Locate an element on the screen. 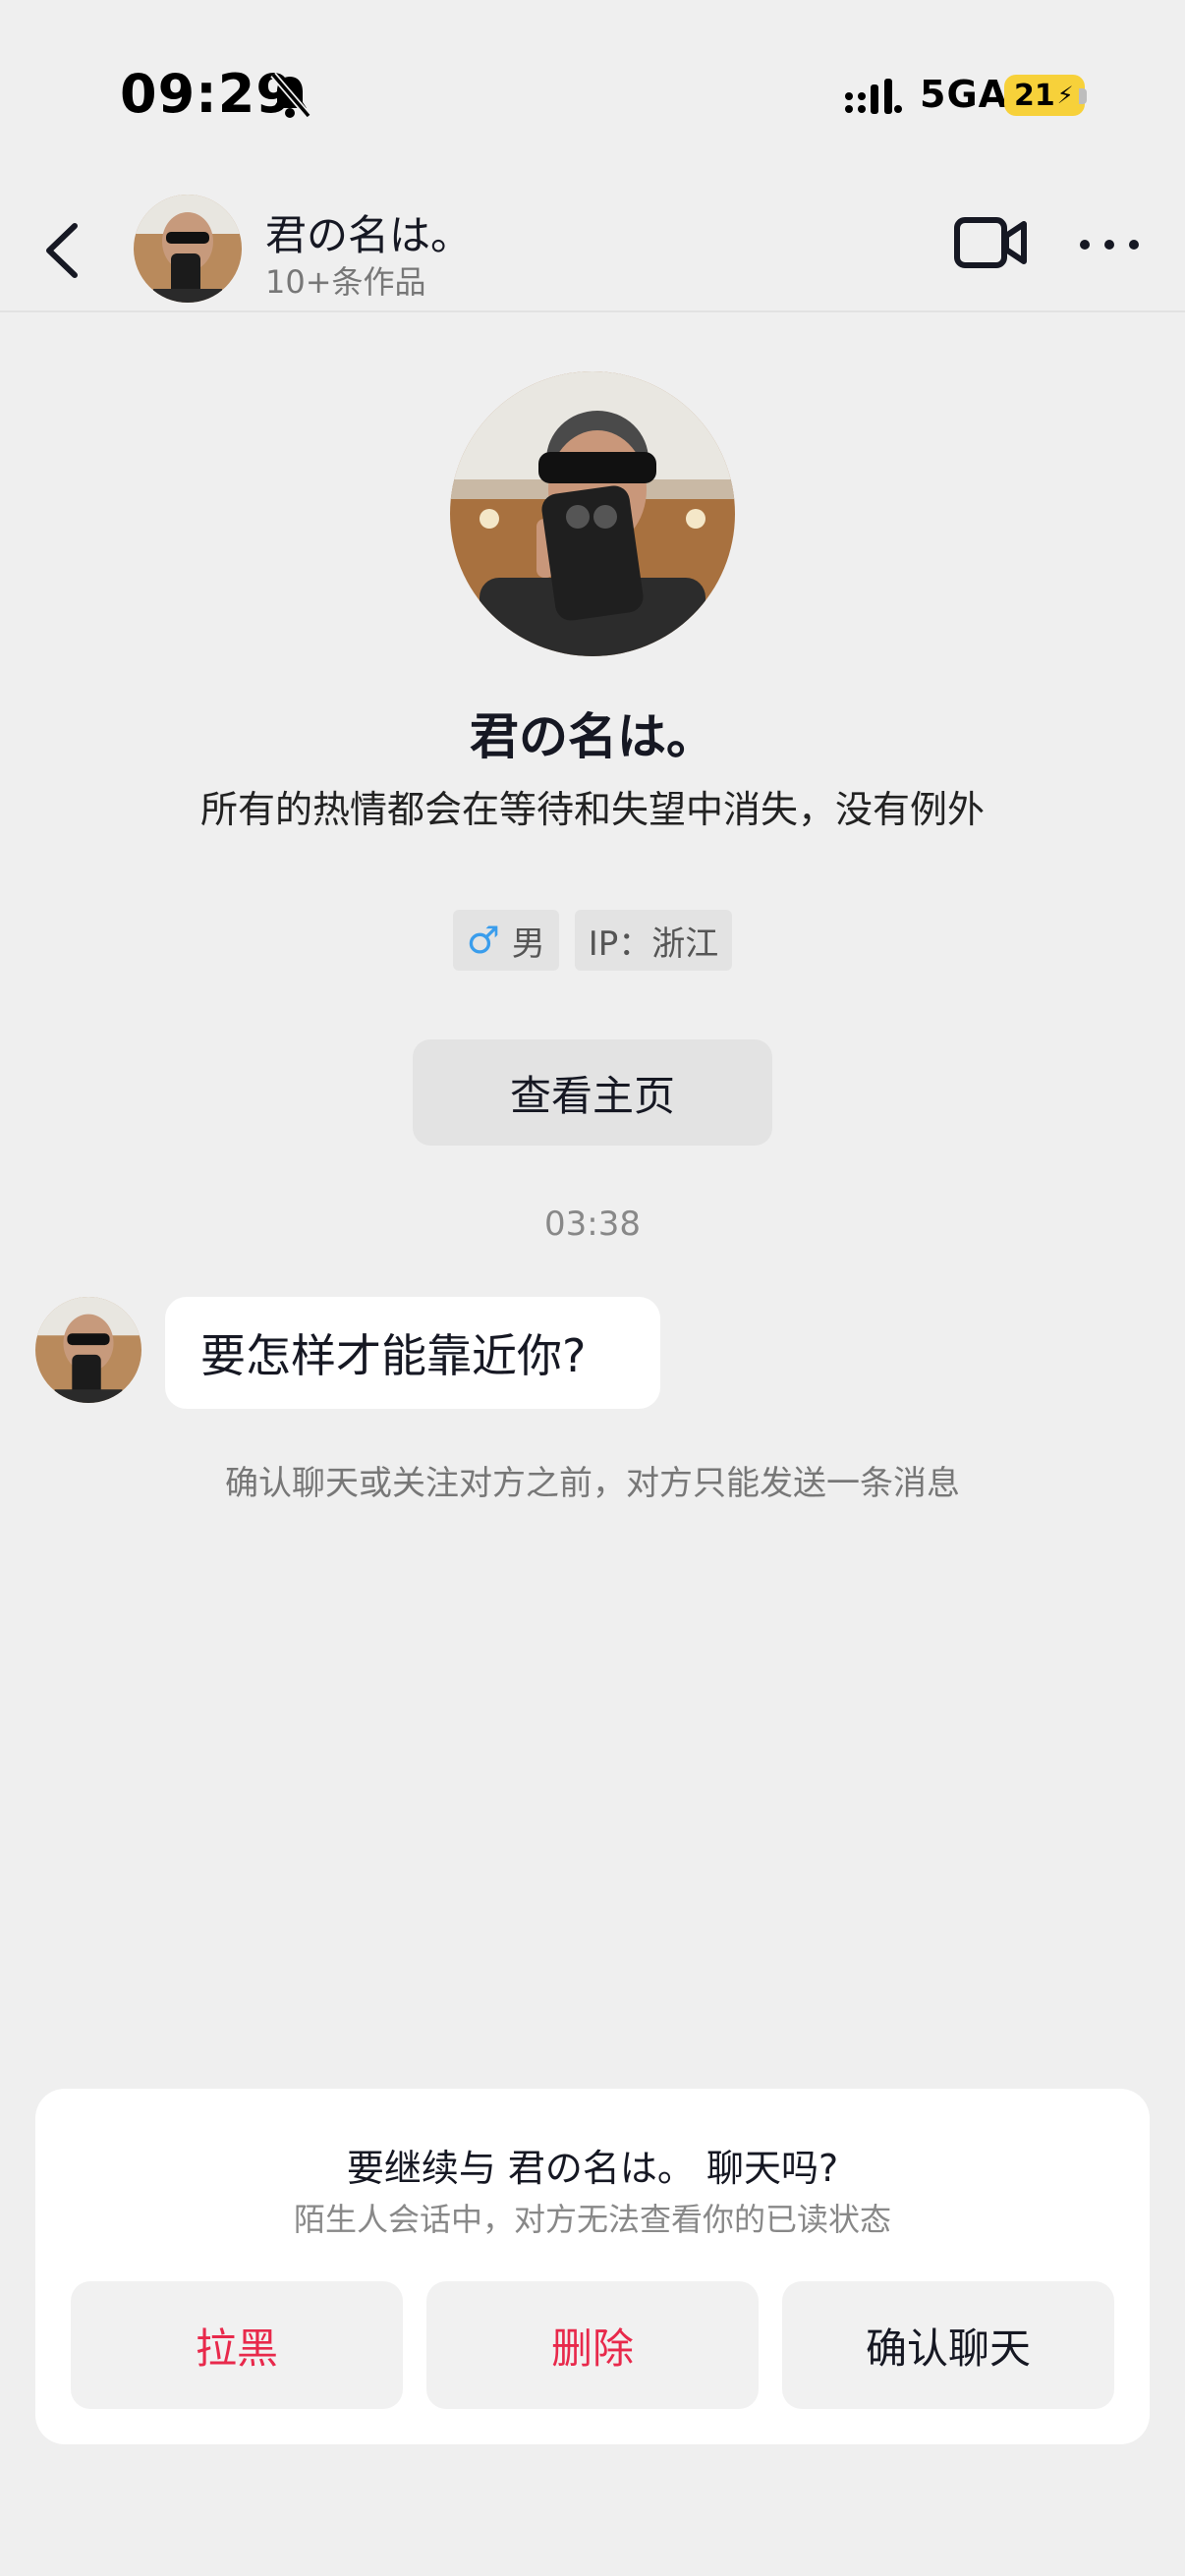 This screenshot has width=1185, height=2576. battery-level: 21 is located at coordinates (1034, 95).